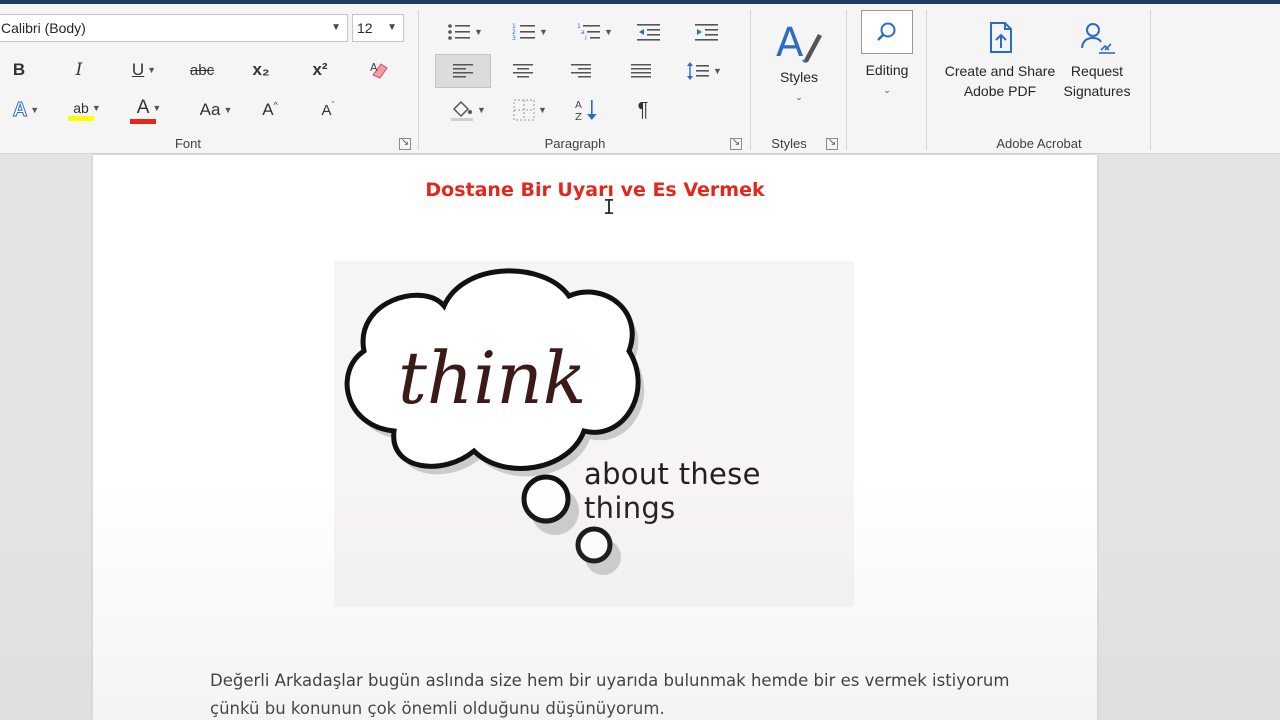  What do you see at coordinates (514, 38) in the screenshot?
I see `svg-text: 3` at bounding box center [514, 38].